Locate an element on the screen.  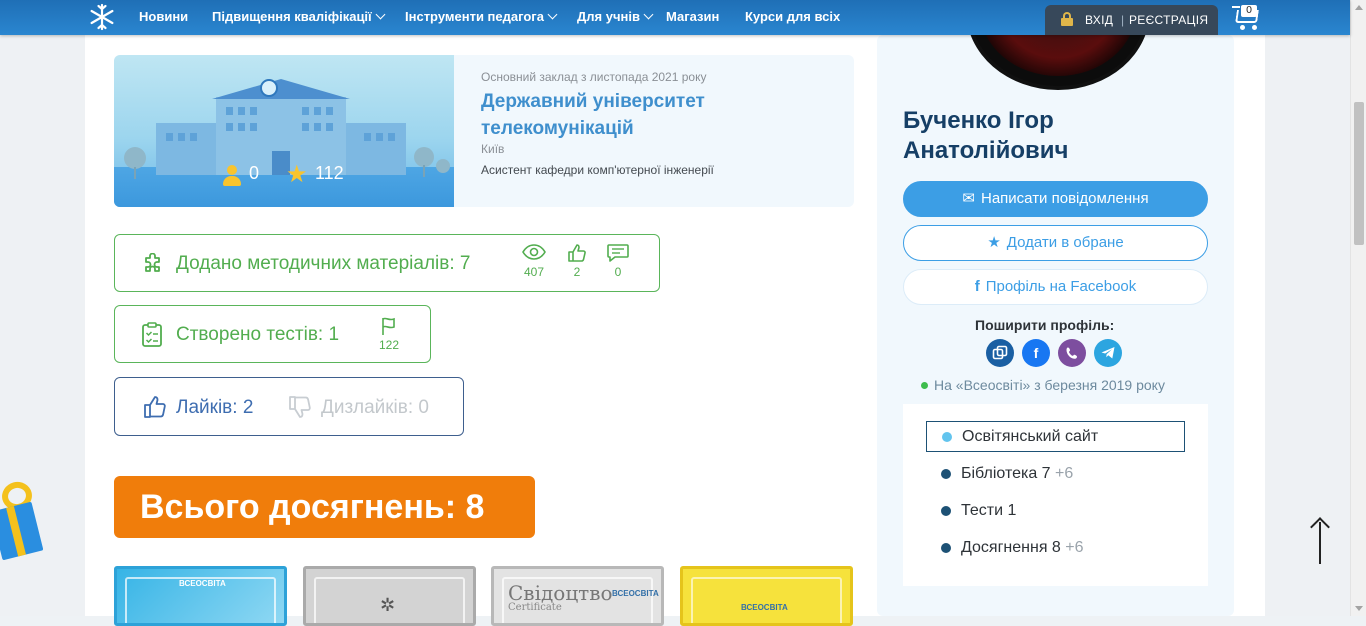
likes-counter: 2 is located at coordinates (577, 261).